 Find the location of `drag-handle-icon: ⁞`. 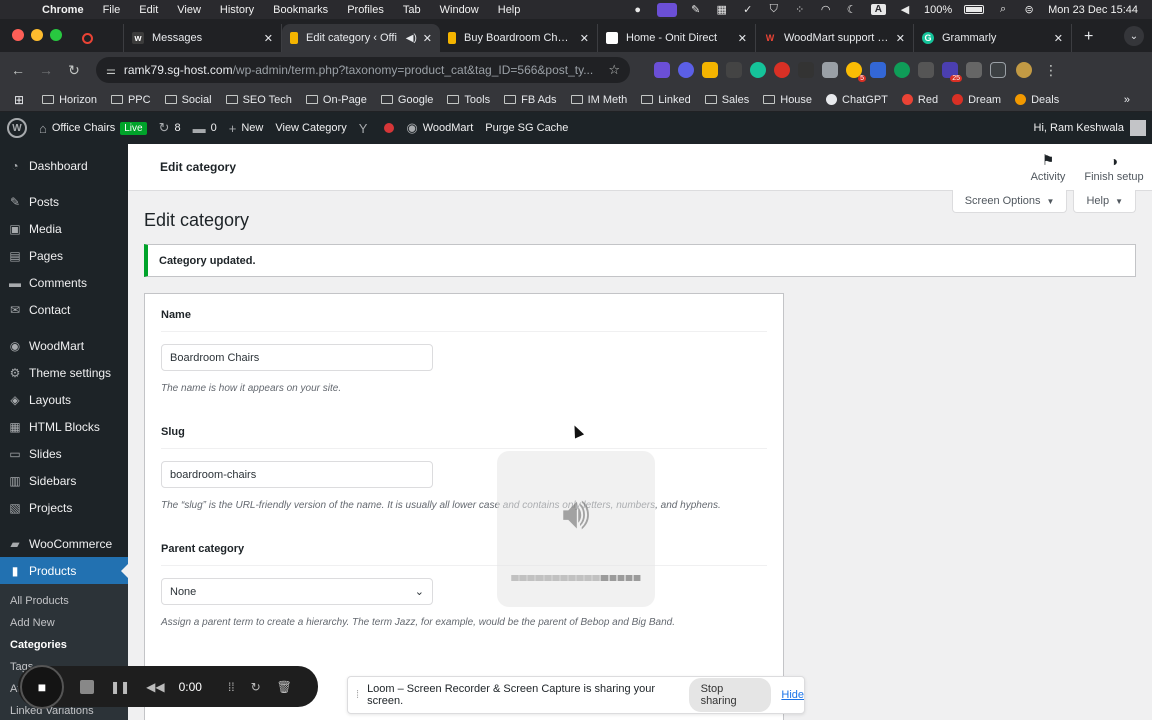

drag-handle-icon: ⁞ is located at coordinates (357, 695).